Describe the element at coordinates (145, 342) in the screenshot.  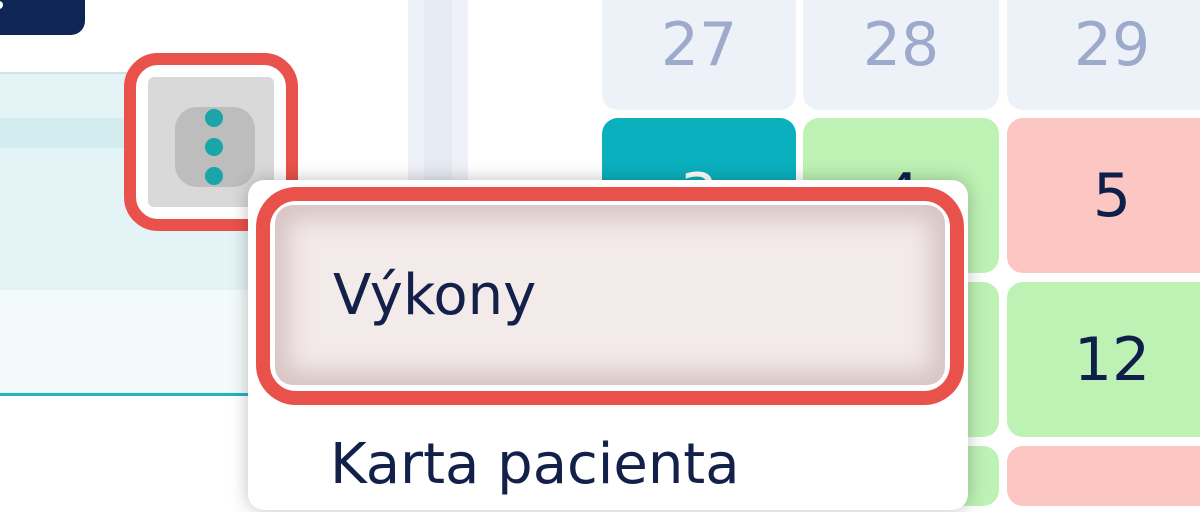
I see `appointment-row-lower` at that location.